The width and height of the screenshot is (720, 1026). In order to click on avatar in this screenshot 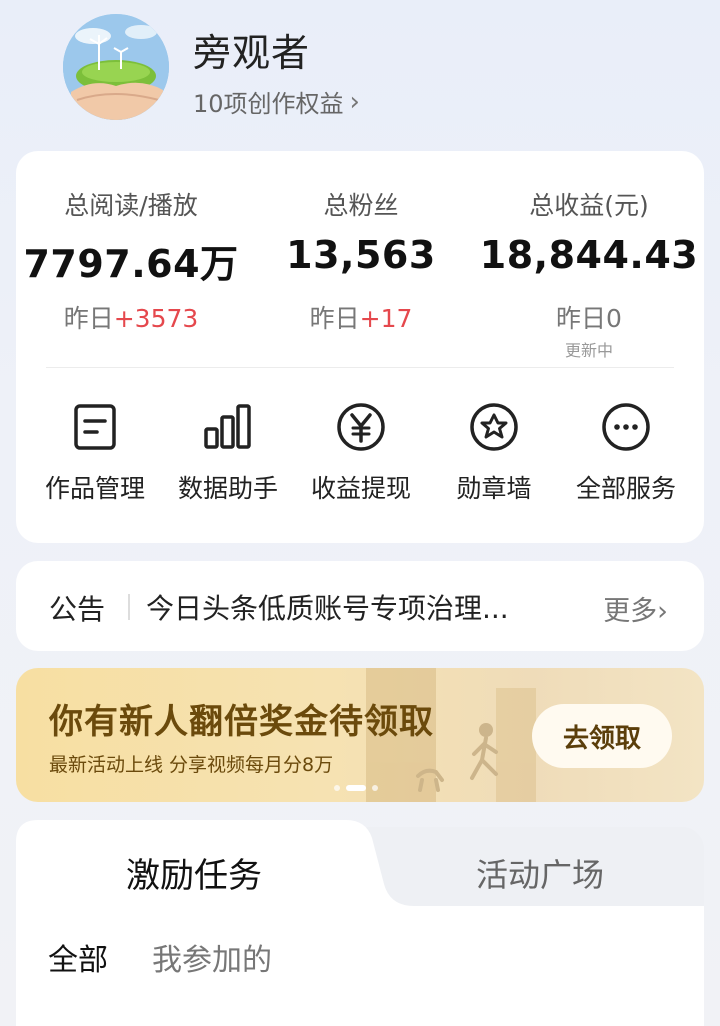, I will do `click(116, 67)`.